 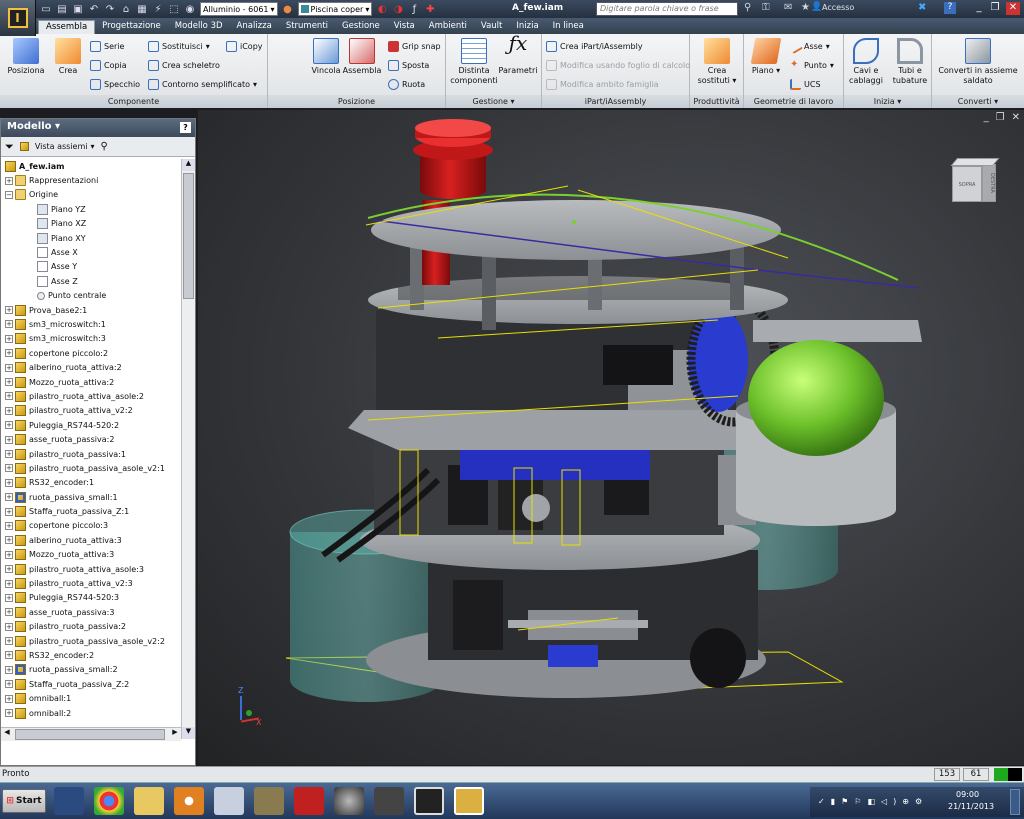 I want to click on tab-gestione: Gestione, so click(x=361, y=27).